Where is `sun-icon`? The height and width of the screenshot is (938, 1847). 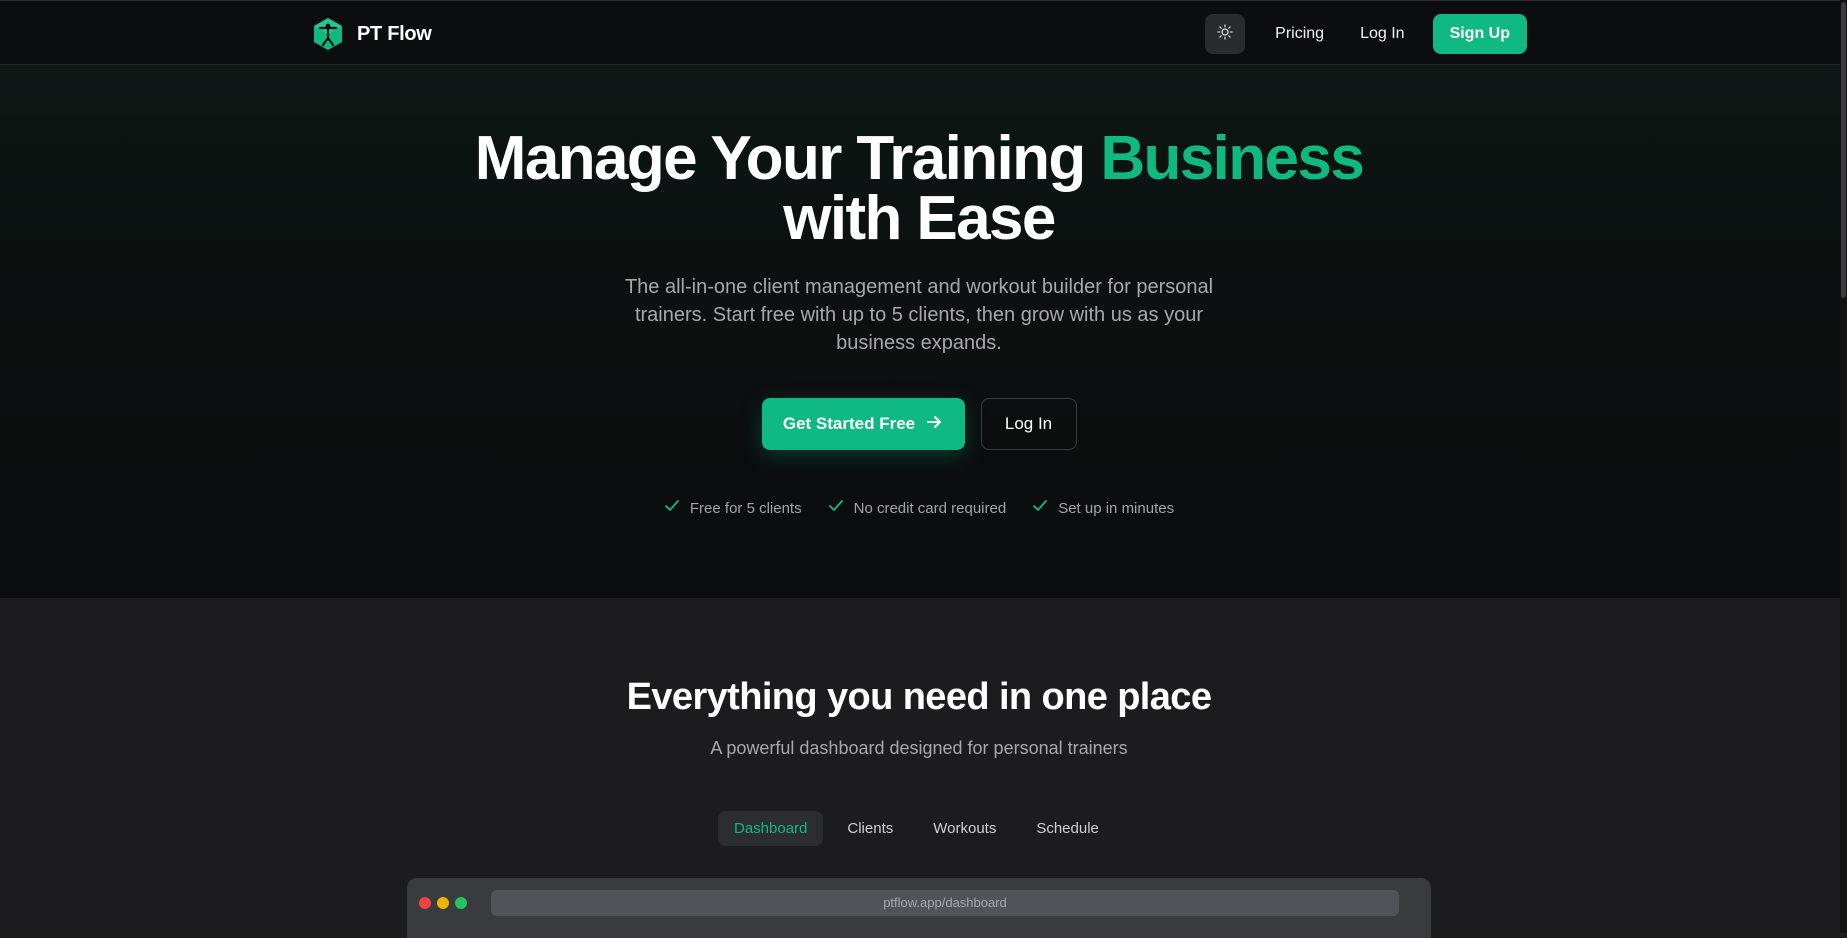
sun-icon is located at coordinates (1225, 34).